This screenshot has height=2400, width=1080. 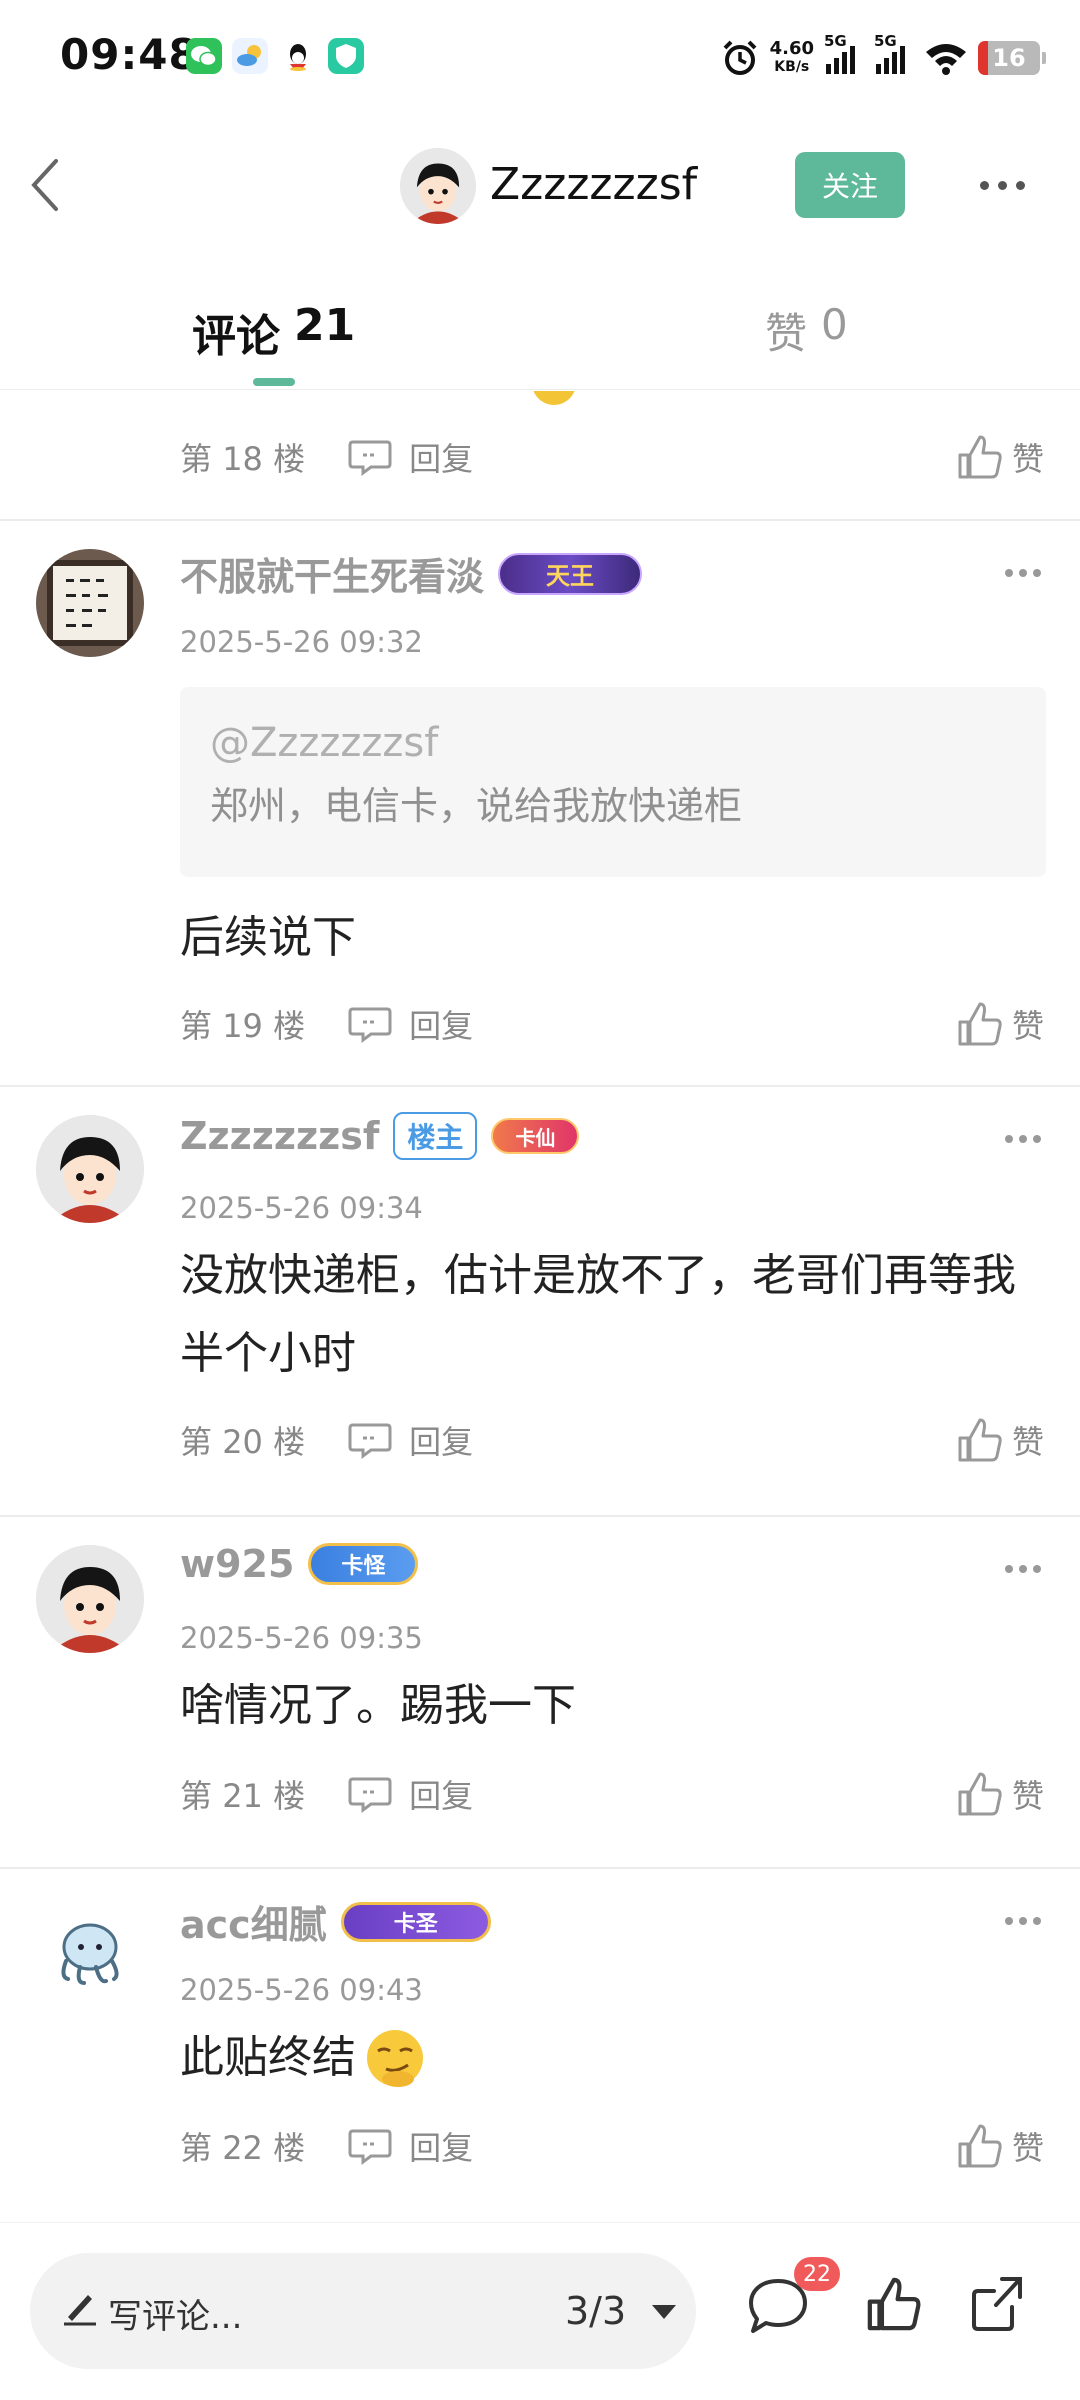 What do you see at coordinates (363, 1564) in the screenshot?
I see `level-badge: 卡怪` at bounding box center [363, 1564].